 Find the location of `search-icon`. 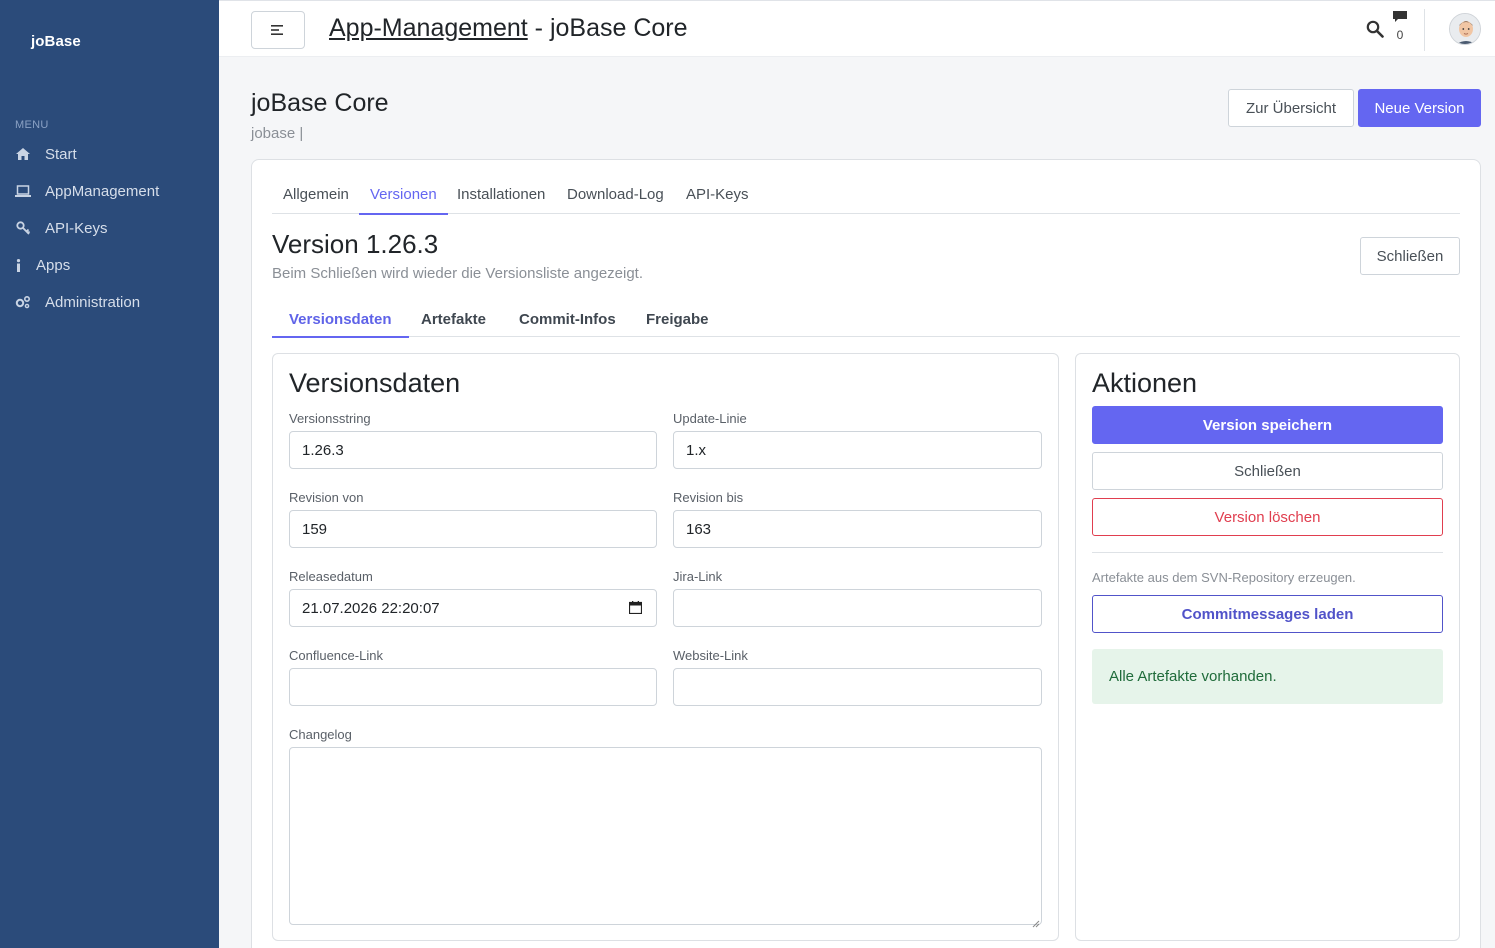

search-icon is located at coordinates (1375, 31).